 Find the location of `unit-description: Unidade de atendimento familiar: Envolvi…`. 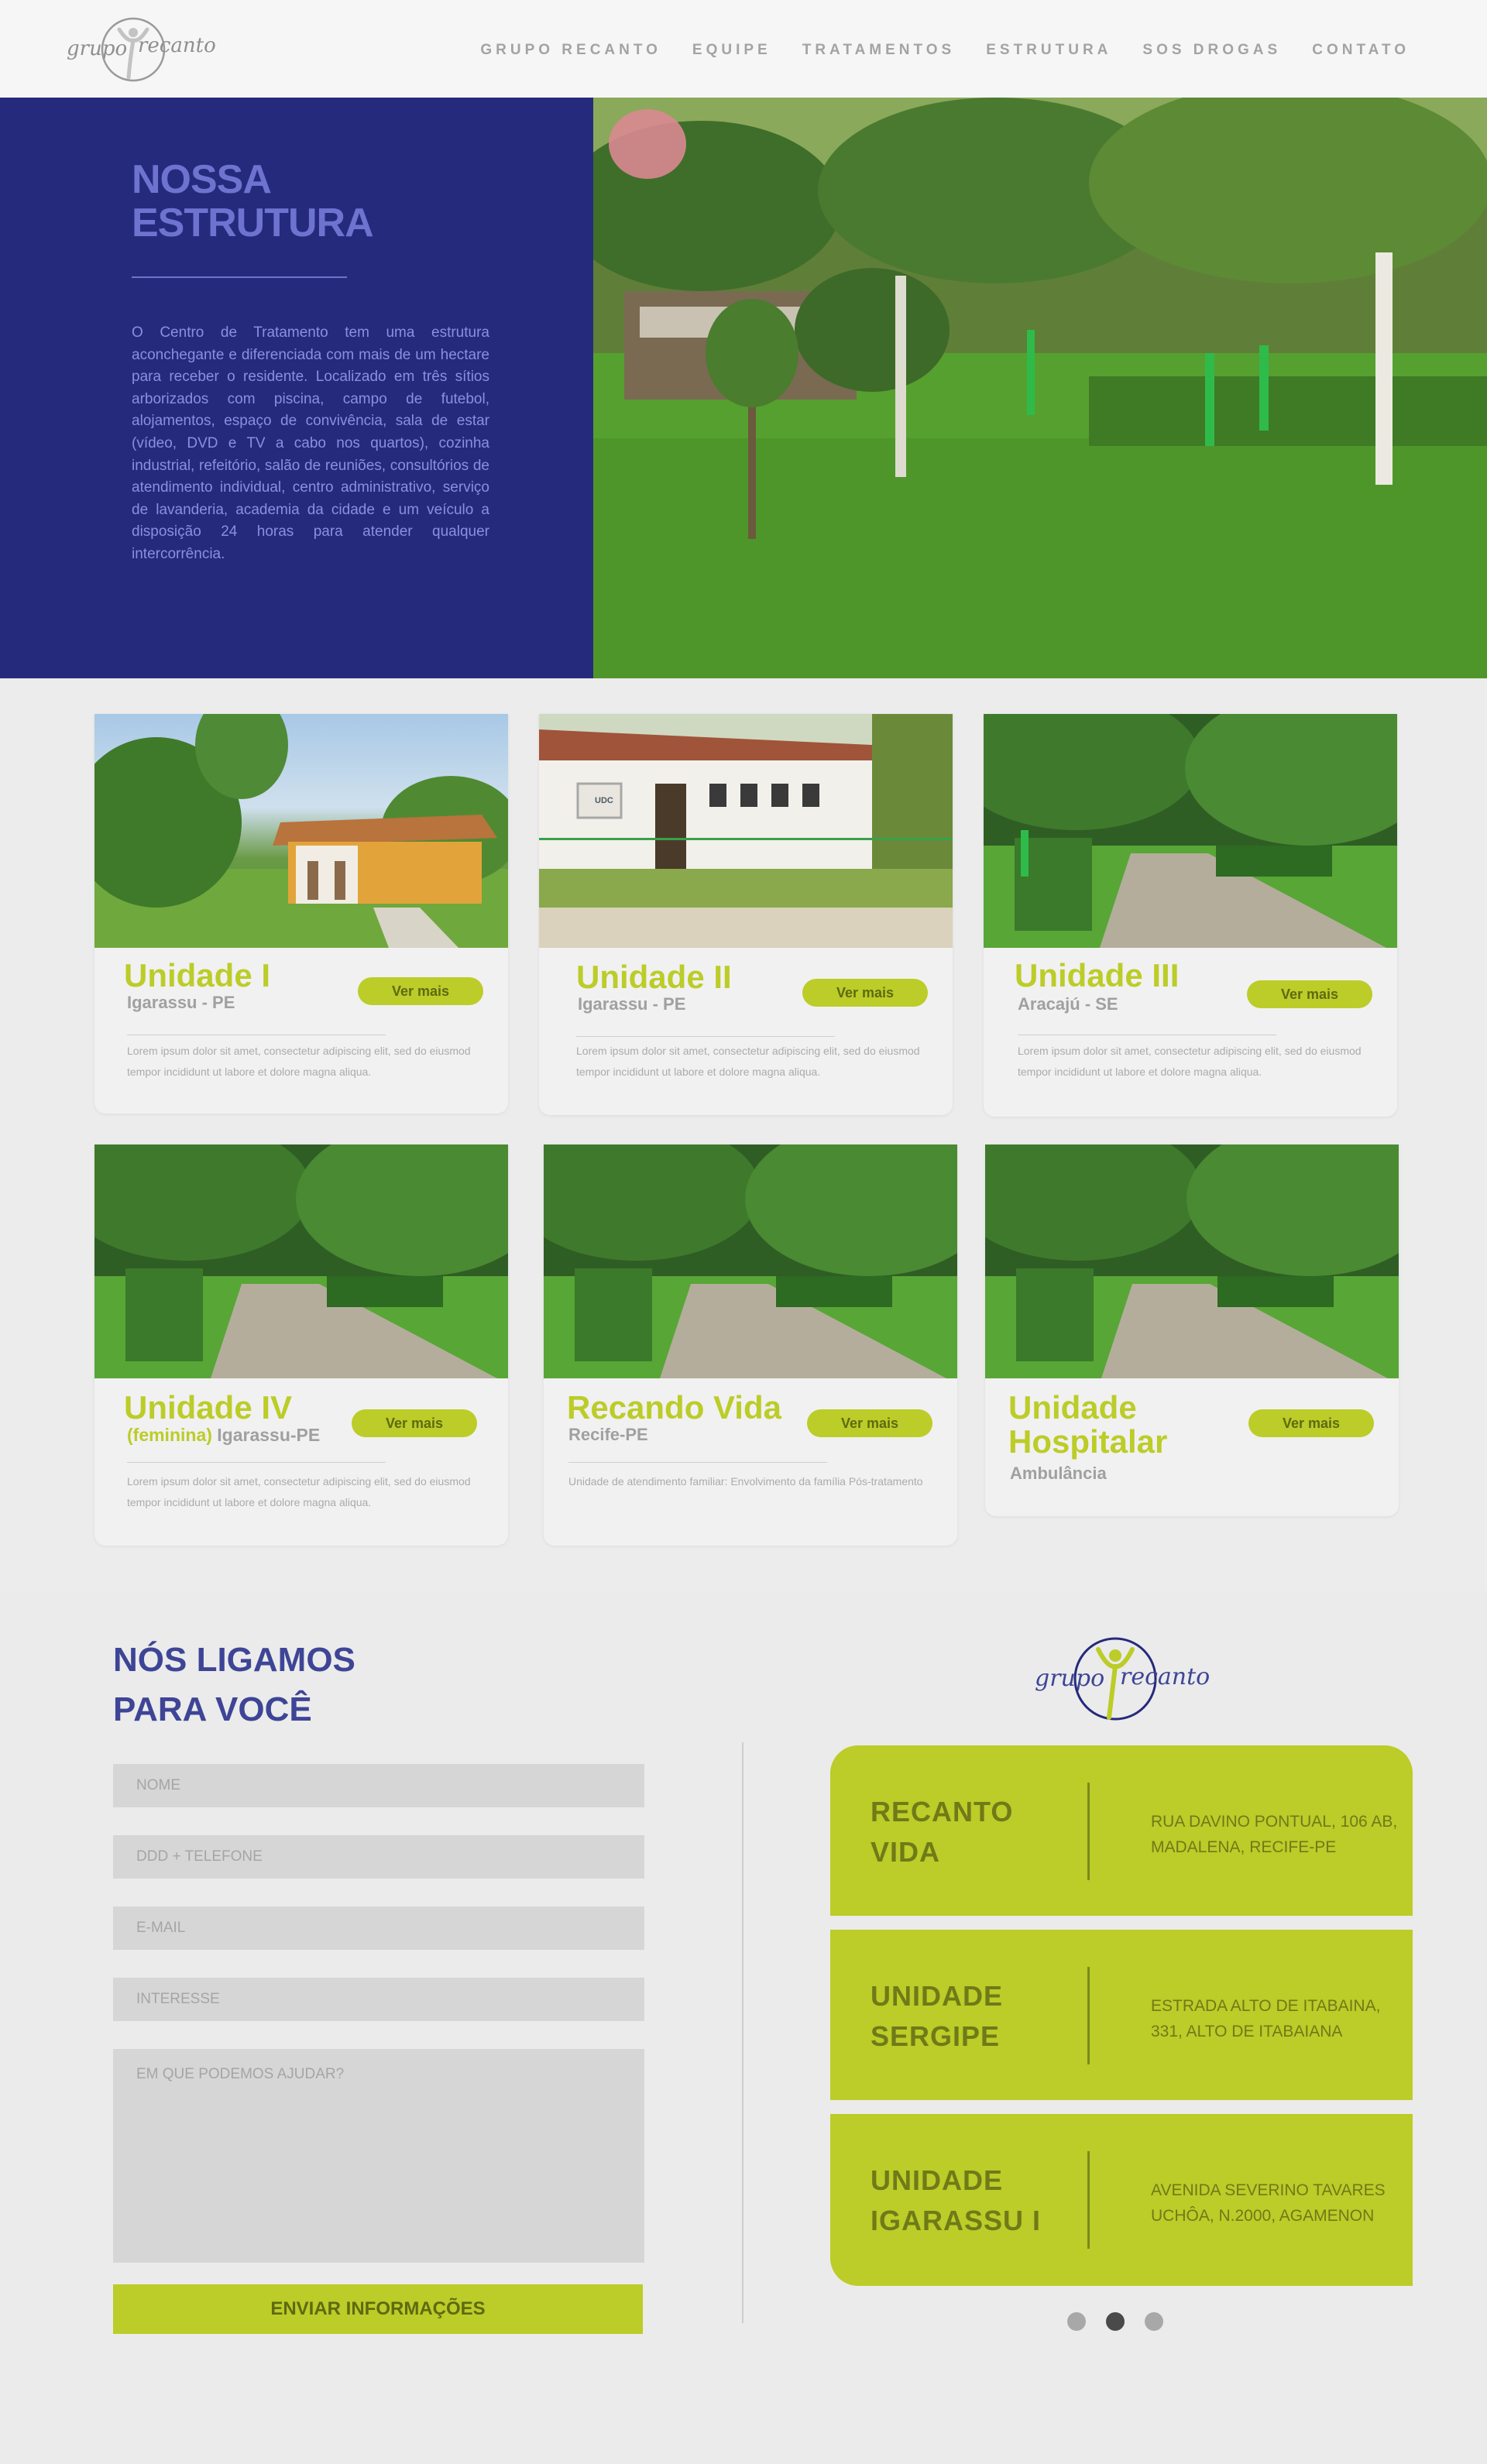

unit-description: Unidade de atendimento familiar: Envolvi… is located at coordinates (745, 1481).